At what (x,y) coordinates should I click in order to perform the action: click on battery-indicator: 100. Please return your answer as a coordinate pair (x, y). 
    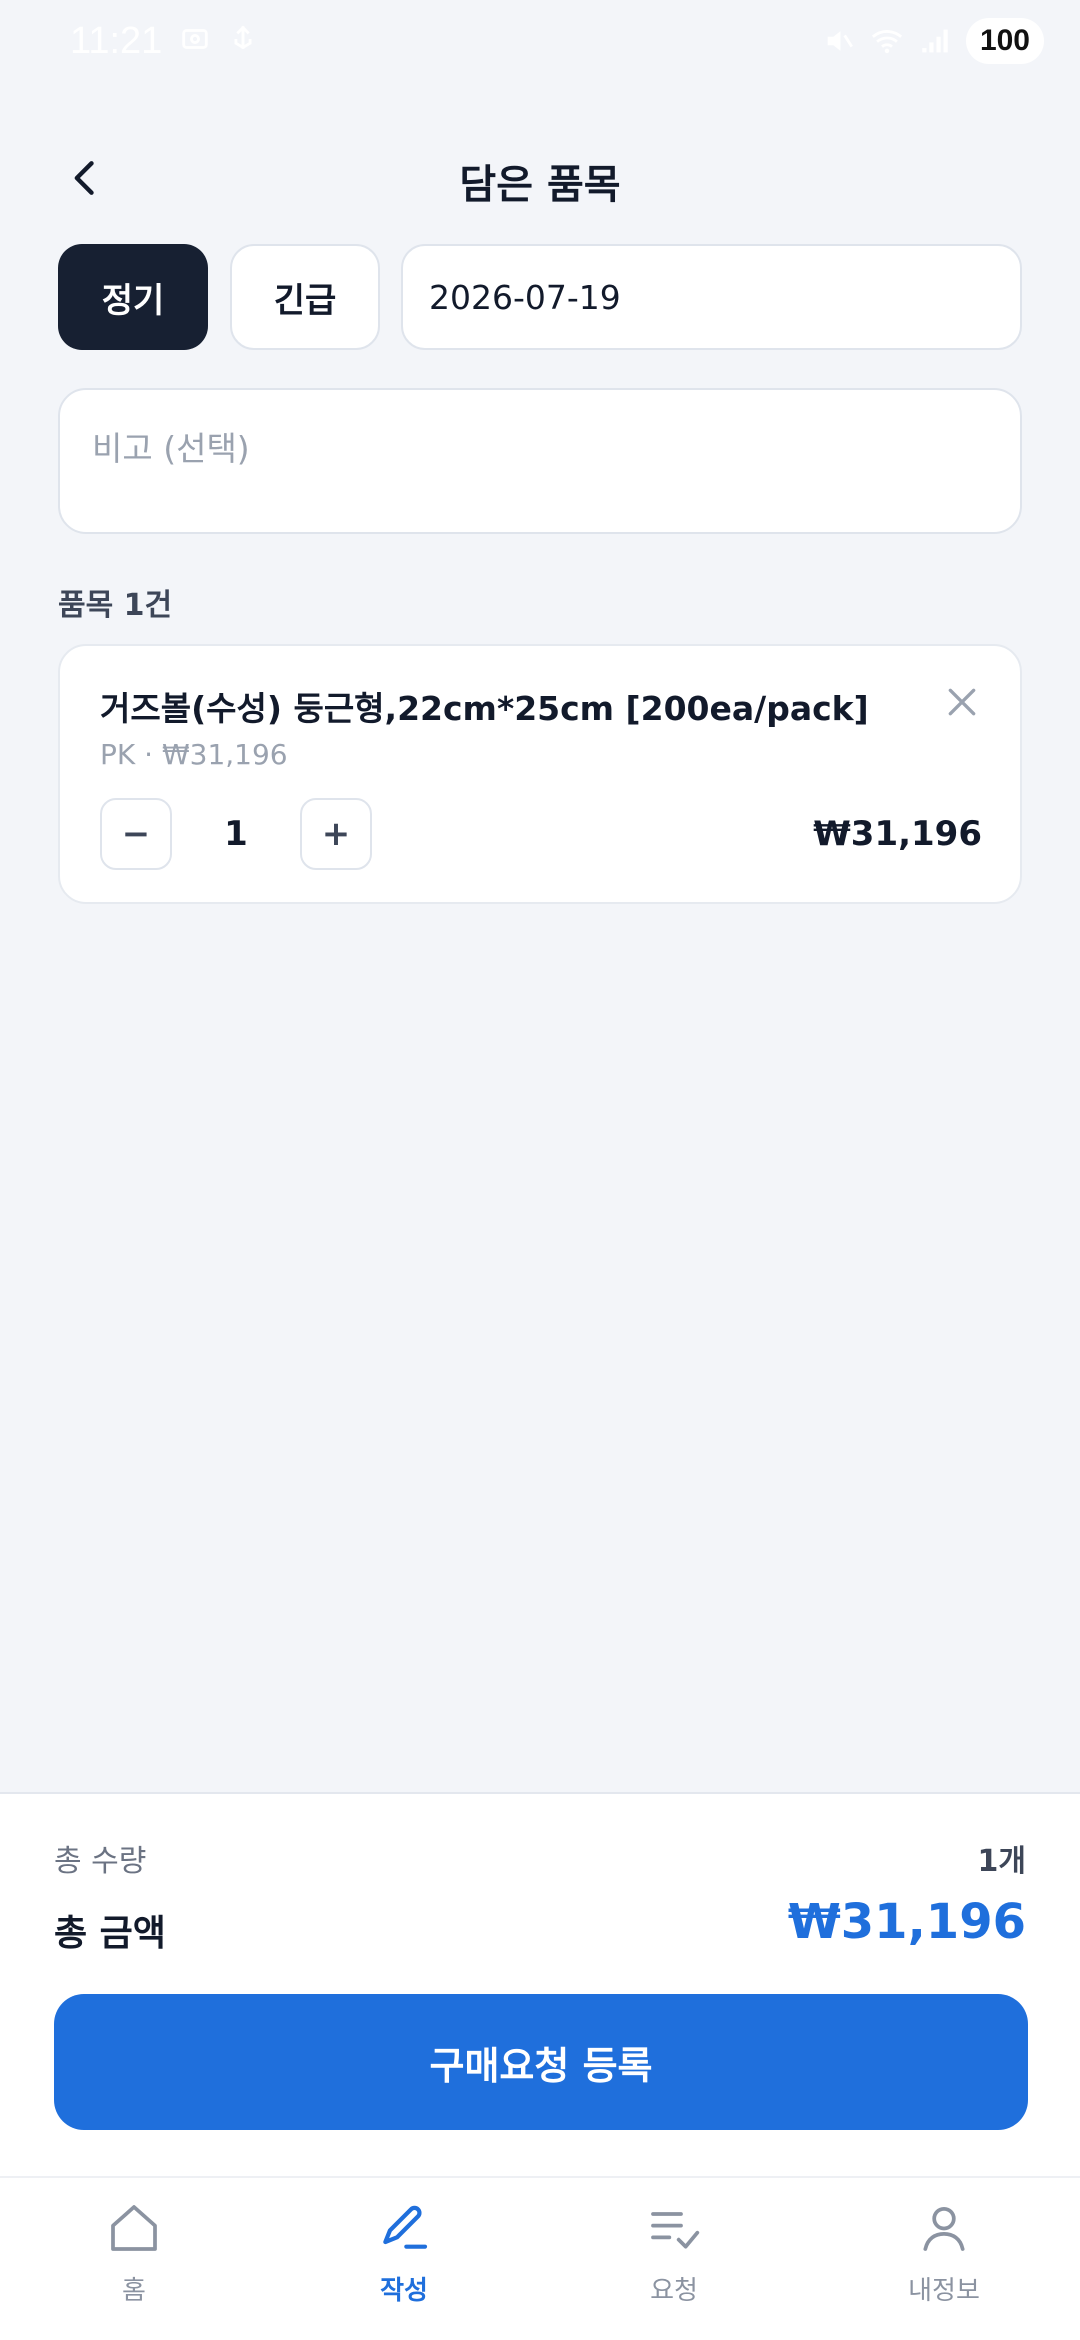
    Looking at the image, I should click on (1004, 41).